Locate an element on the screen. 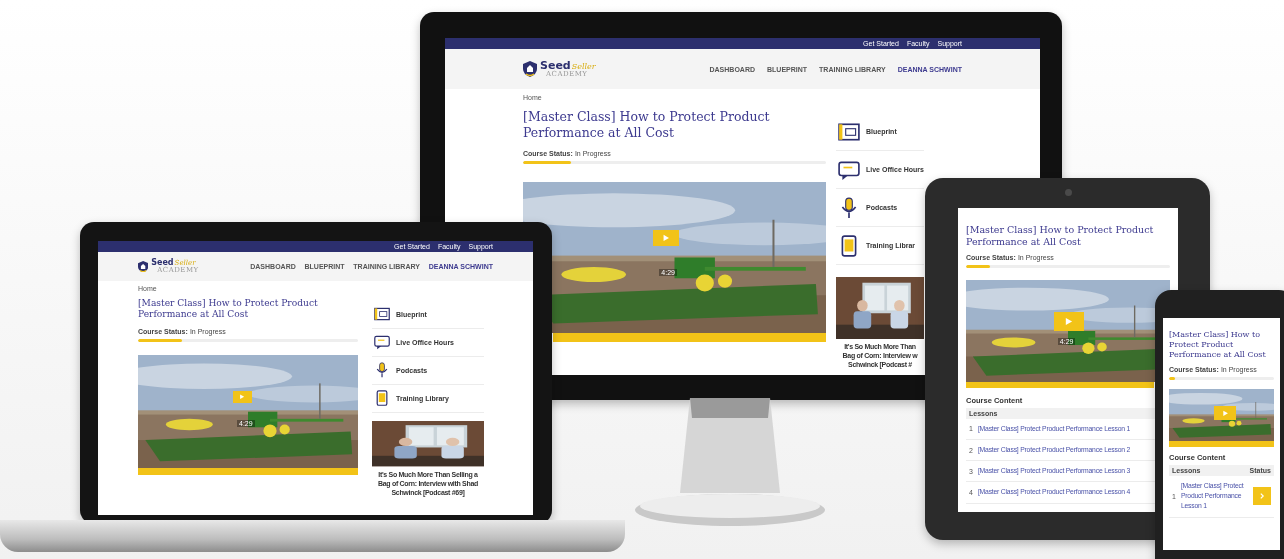  camera-dot is located at coordinates (1068, 192).